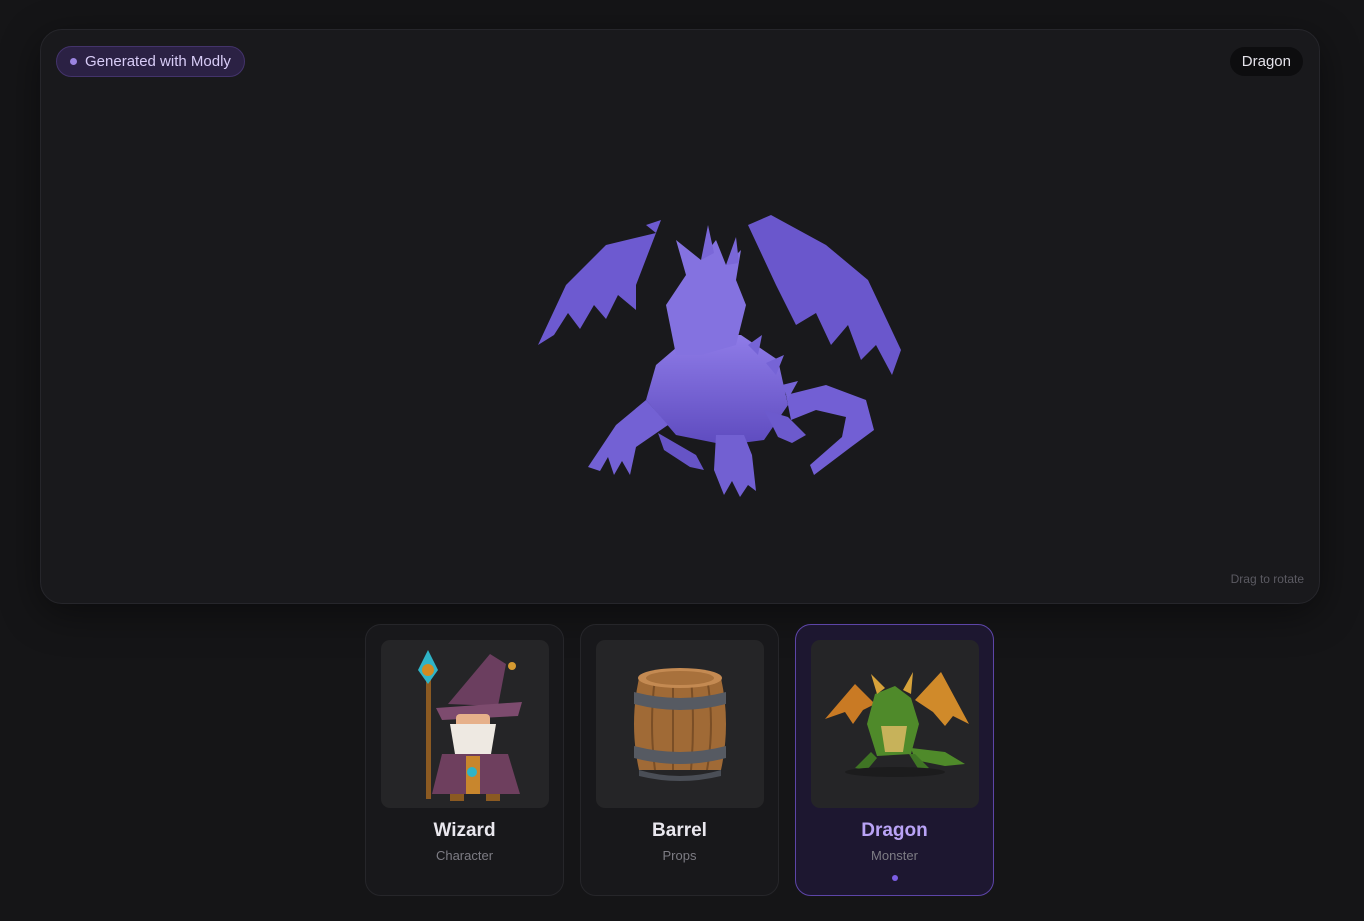 This screenshot has width=1364, height=921. I want to click on model-name-badge: Dragon, so click(1266, 61).